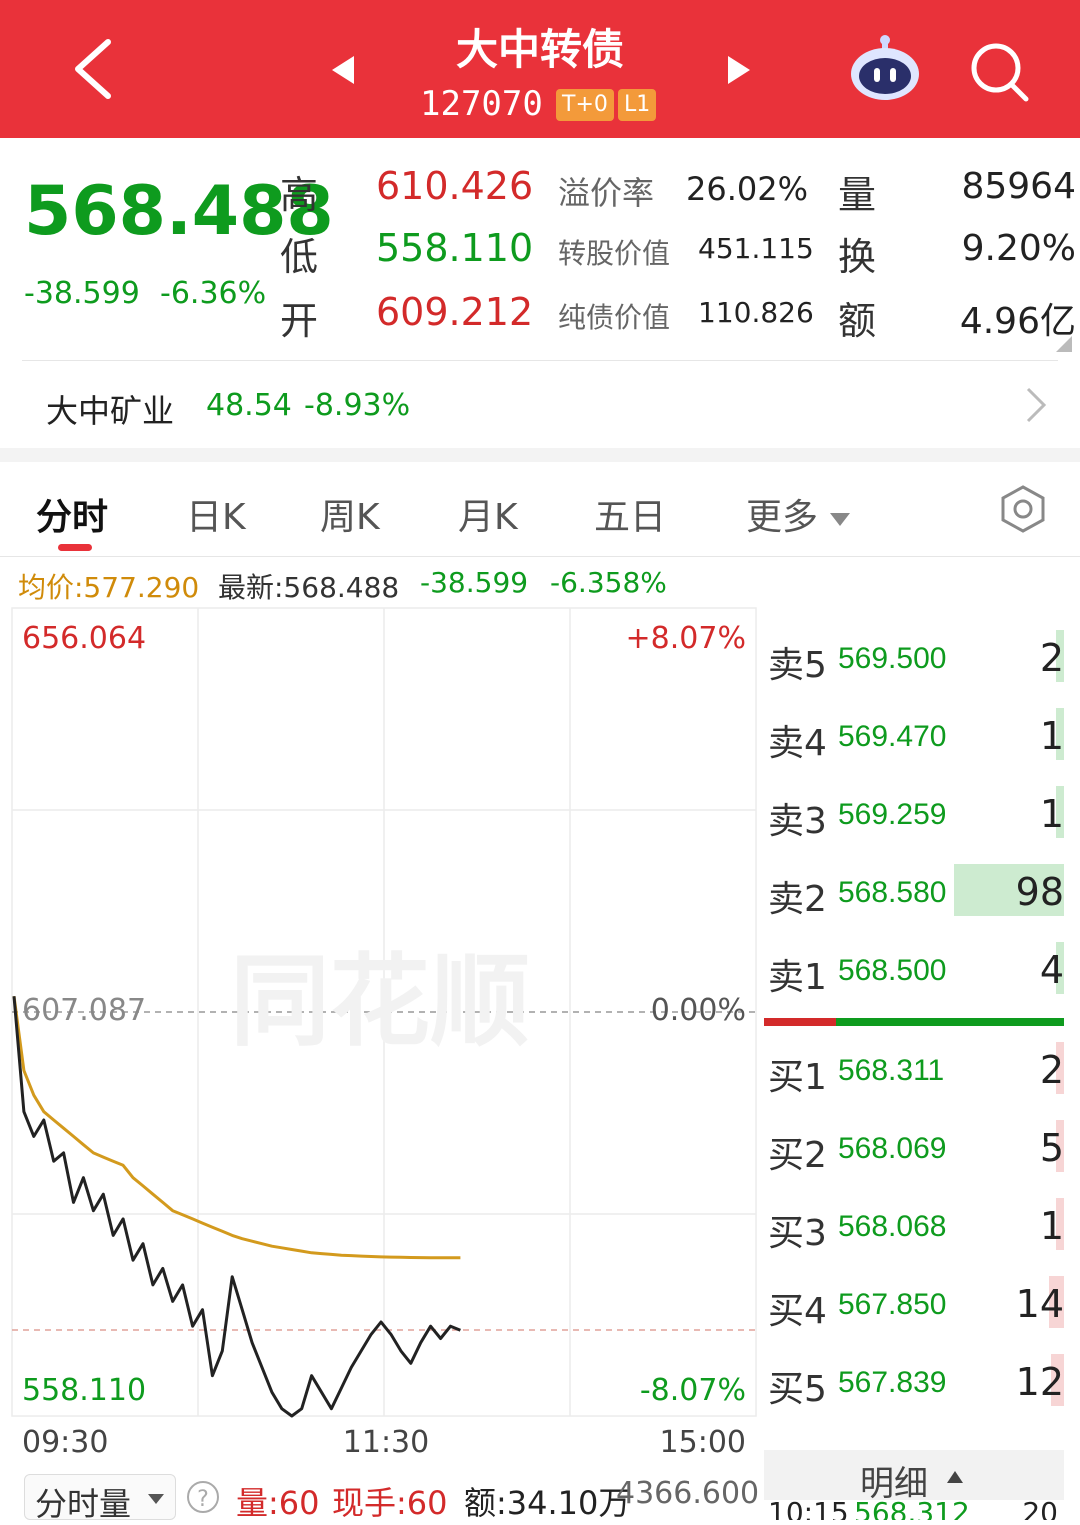 Image resolution: width=1080 pixels, height=1525 pixels. What do you see at coordinates (892, 814) in the screenshot?
I see `ask-price: 569.259` at bounding box center [892, 814].